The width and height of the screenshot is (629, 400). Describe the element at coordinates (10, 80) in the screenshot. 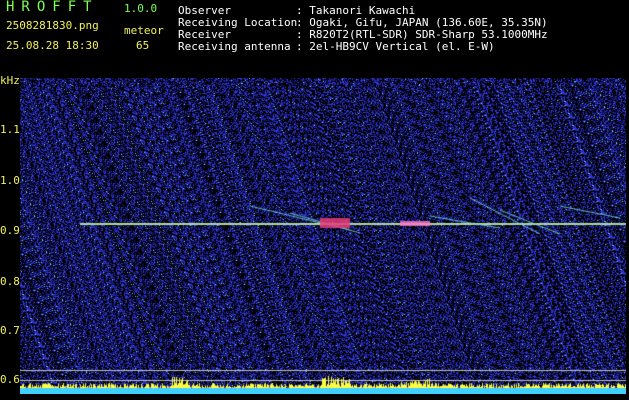

I see `y-axis-unit: kHz` at that location.